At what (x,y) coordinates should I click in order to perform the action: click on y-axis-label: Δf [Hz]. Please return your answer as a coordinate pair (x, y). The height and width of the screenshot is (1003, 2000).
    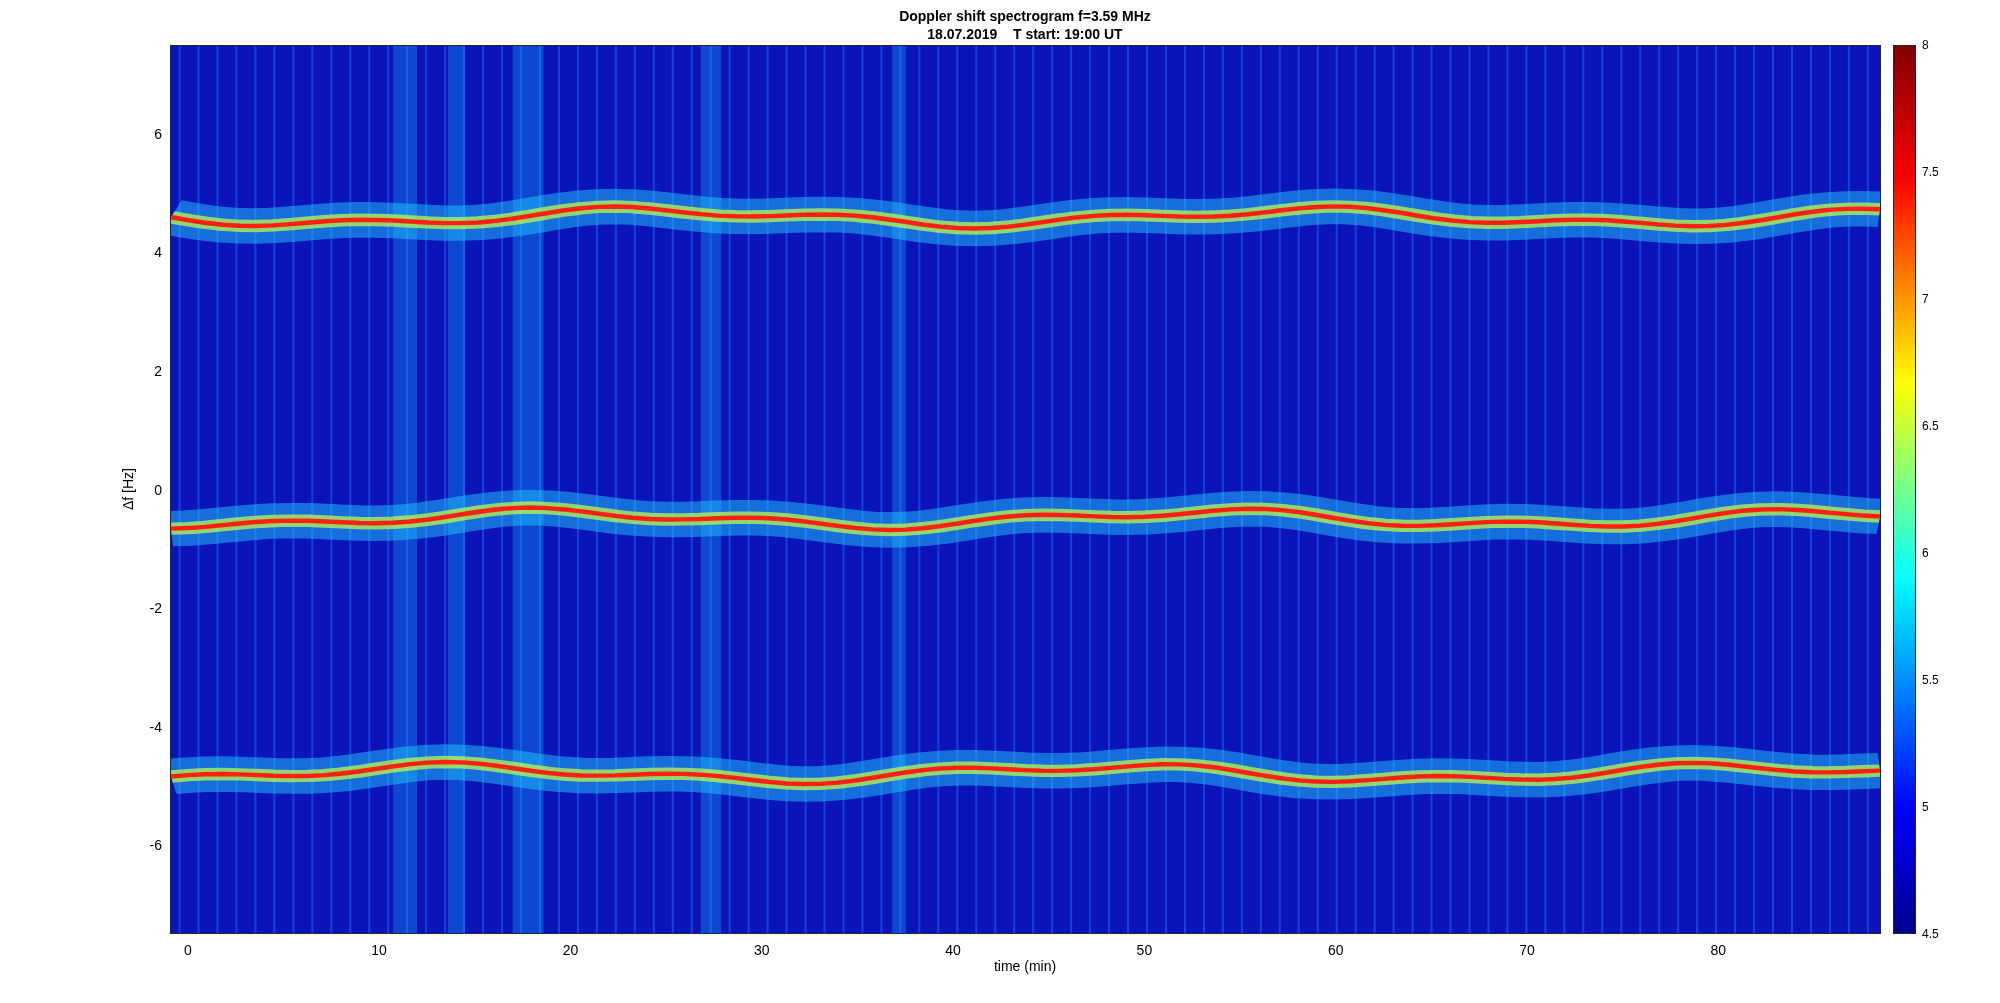
    Looking at the image, I should click on (127, 489).